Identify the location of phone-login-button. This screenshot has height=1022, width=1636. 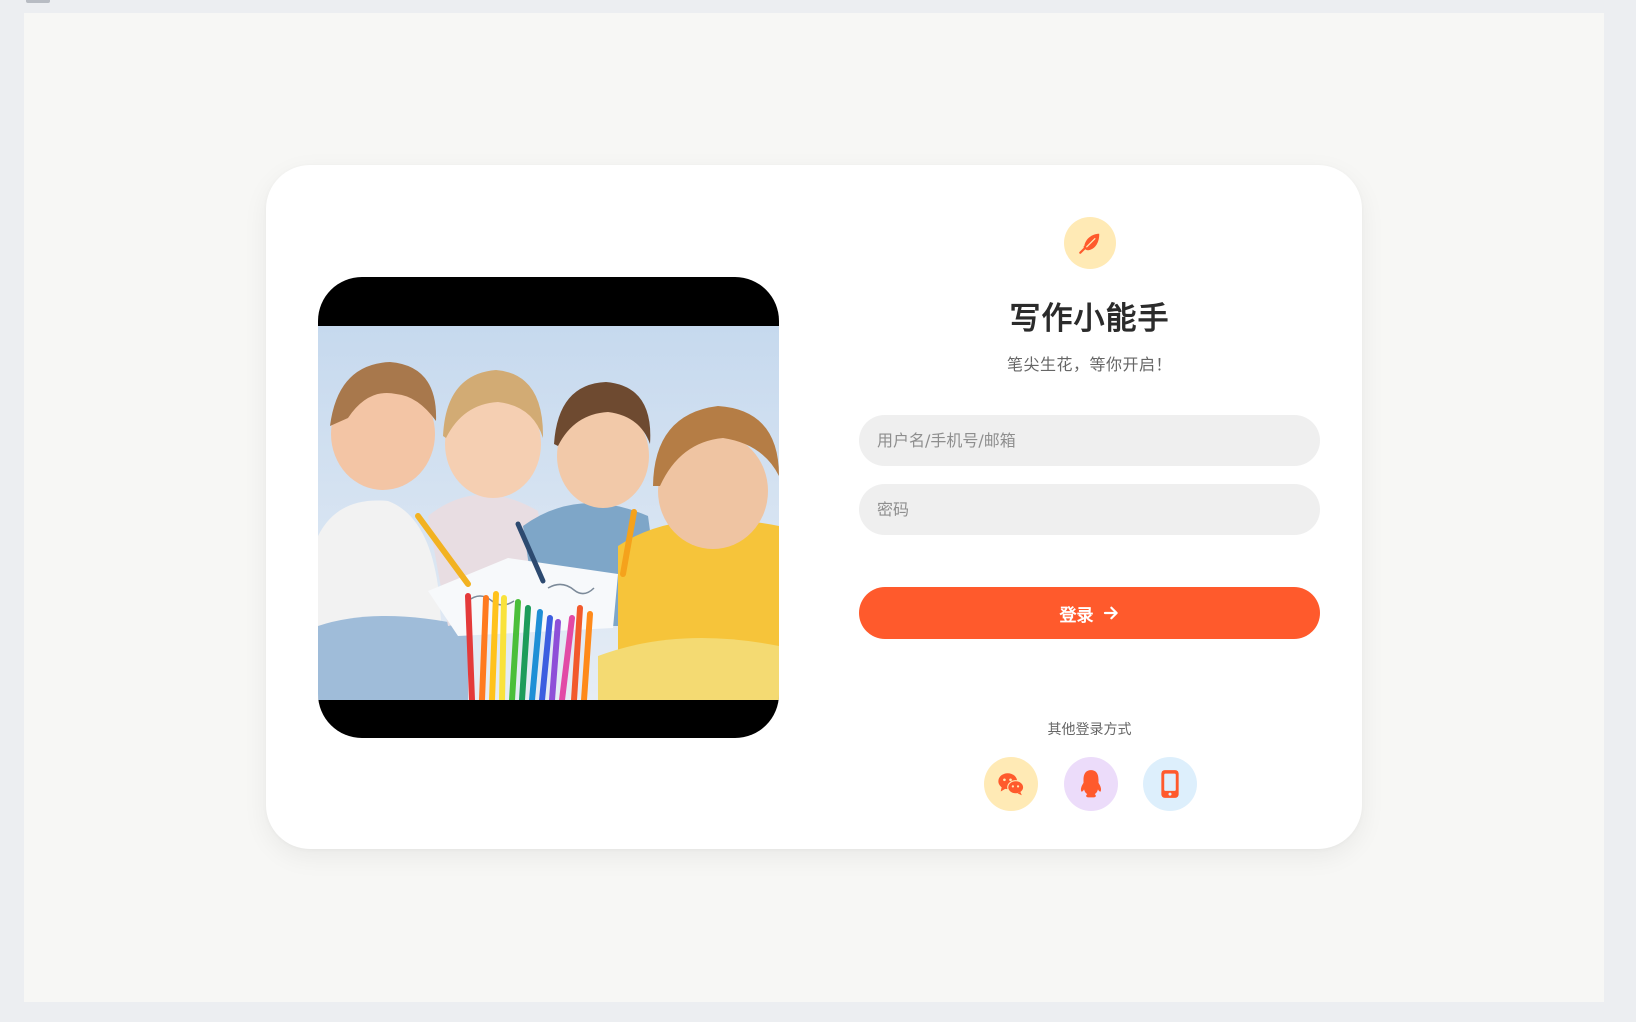
(1170, 784).